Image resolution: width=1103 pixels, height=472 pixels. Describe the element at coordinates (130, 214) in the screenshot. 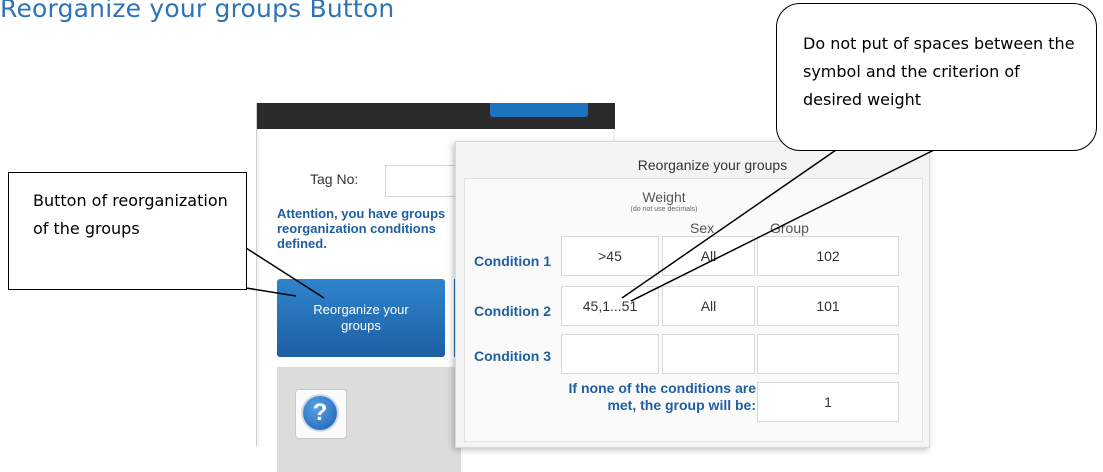

I see `left-callout-text: Button of reorganization of the groups` at that location.